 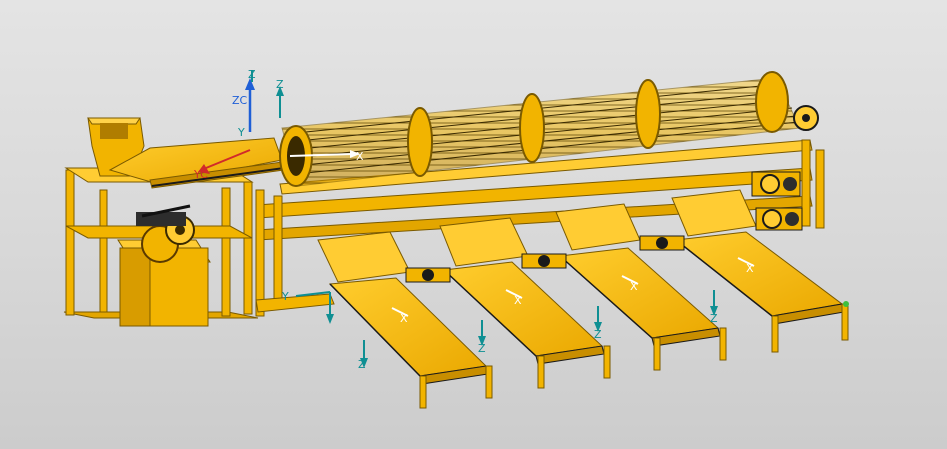 I want to click on triad-x-label: X, so click(x=360, y=156).